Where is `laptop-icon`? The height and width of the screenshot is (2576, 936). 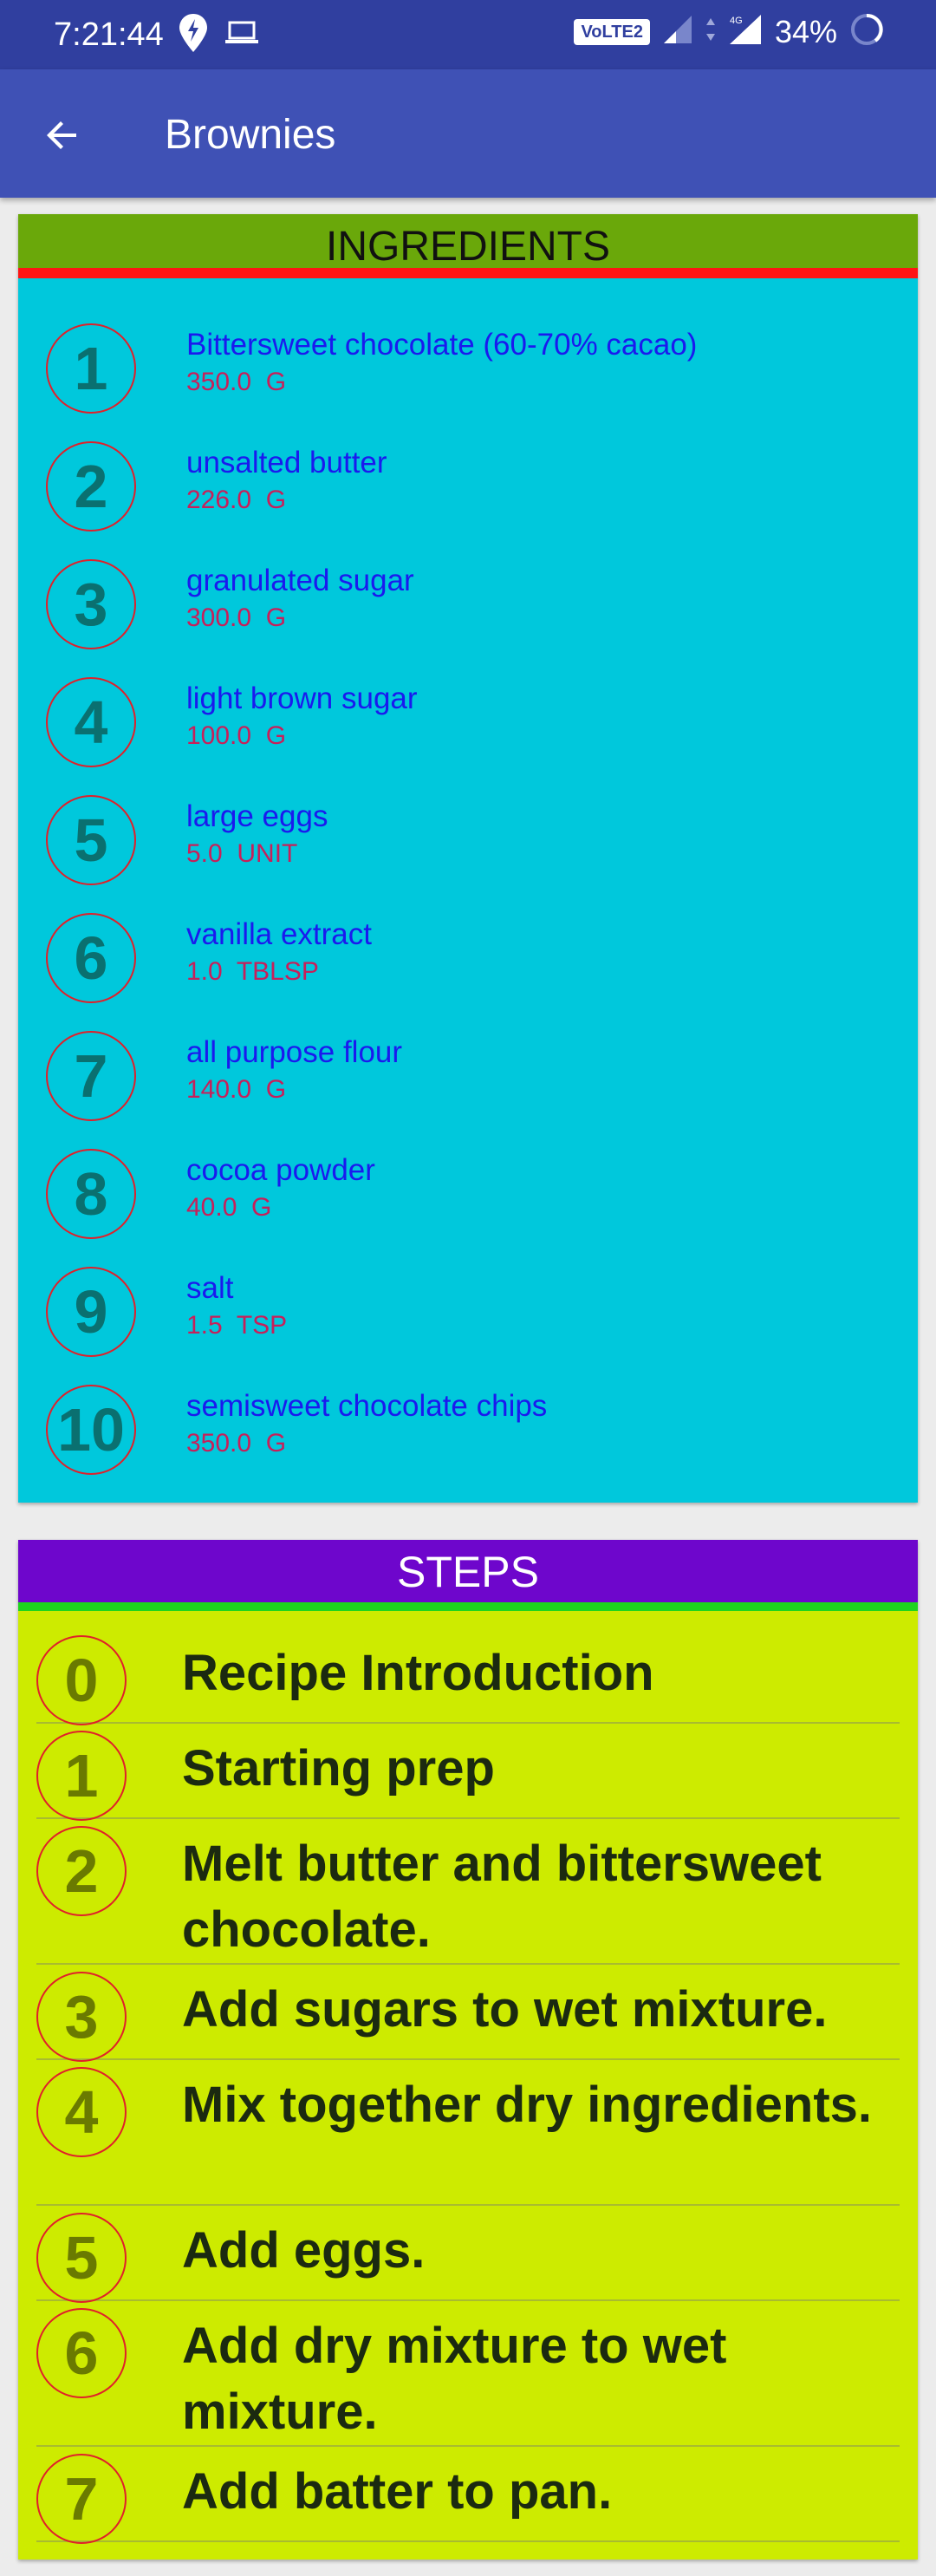 laptop-icon is located at coordinates (241, 35).